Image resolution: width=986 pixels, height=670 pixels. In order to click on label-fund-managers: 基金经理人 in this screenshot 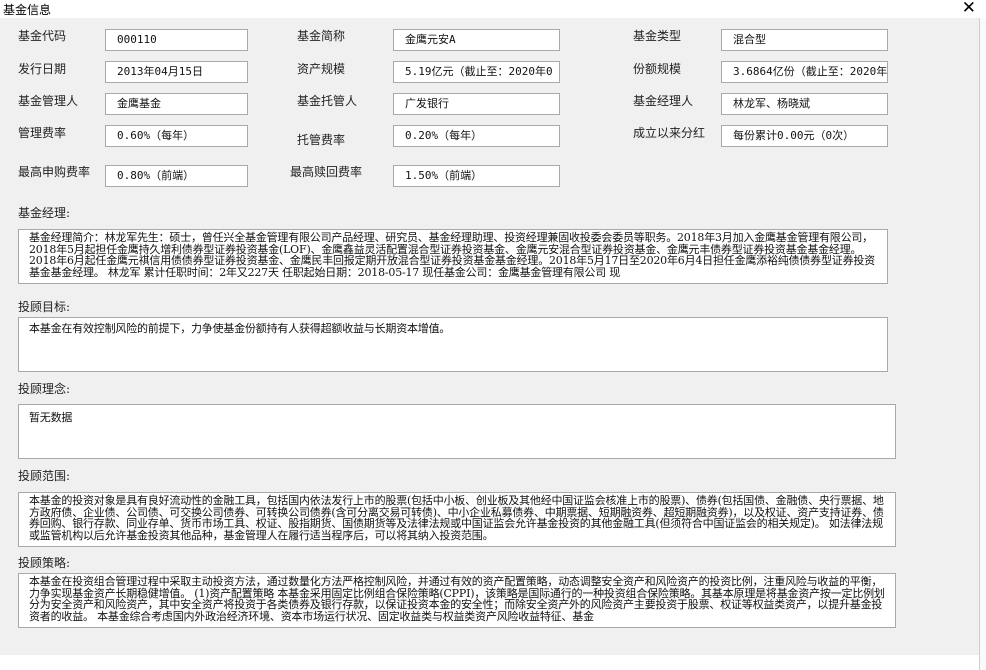, I will do `click(663, 101)`.